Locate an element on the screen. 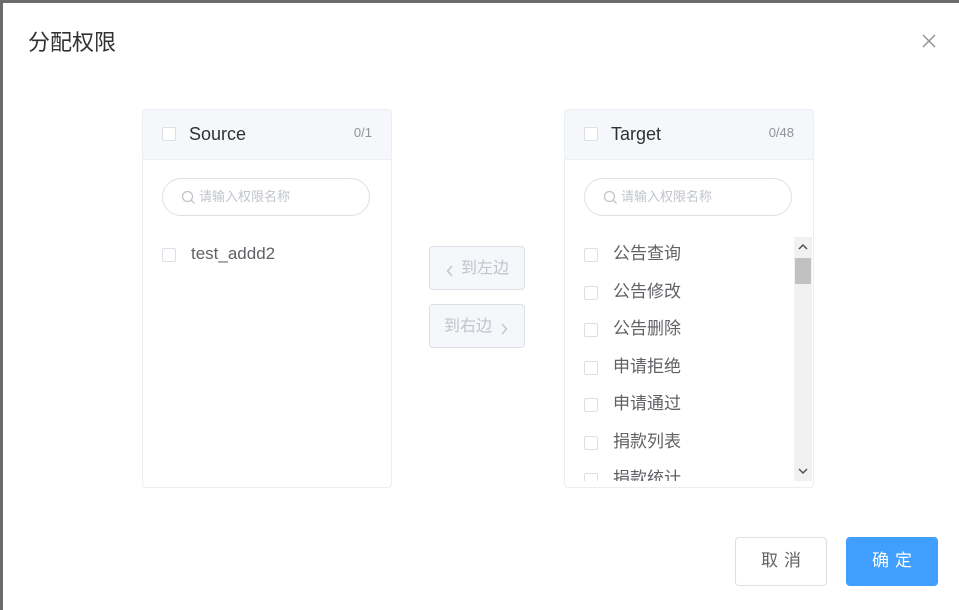  target-search-box is located at coordinates (688, 197).